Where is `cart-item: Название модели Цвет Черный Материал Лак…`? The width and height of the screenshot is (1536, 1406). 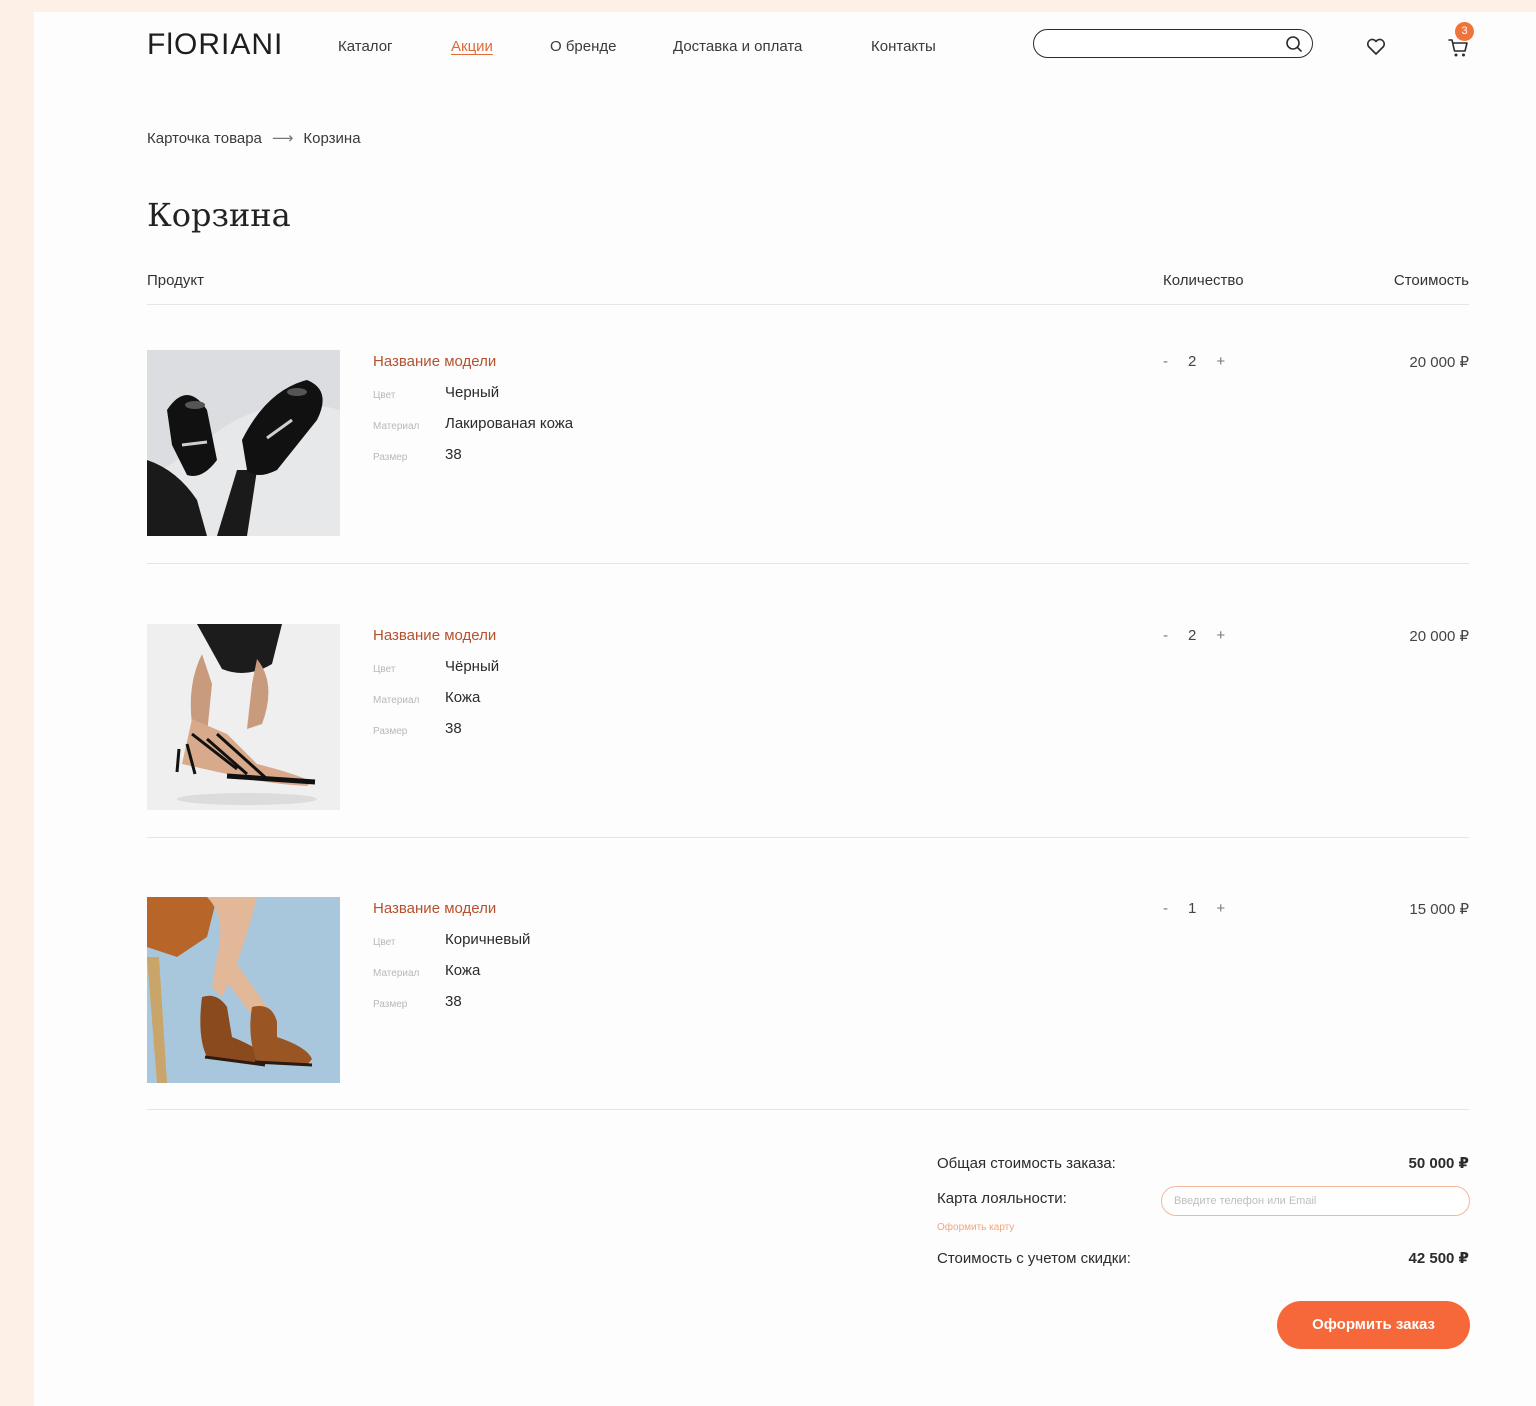 cart-item: Название модели Цвет Черный Материал Лак… is located at coordinates (785, 450).